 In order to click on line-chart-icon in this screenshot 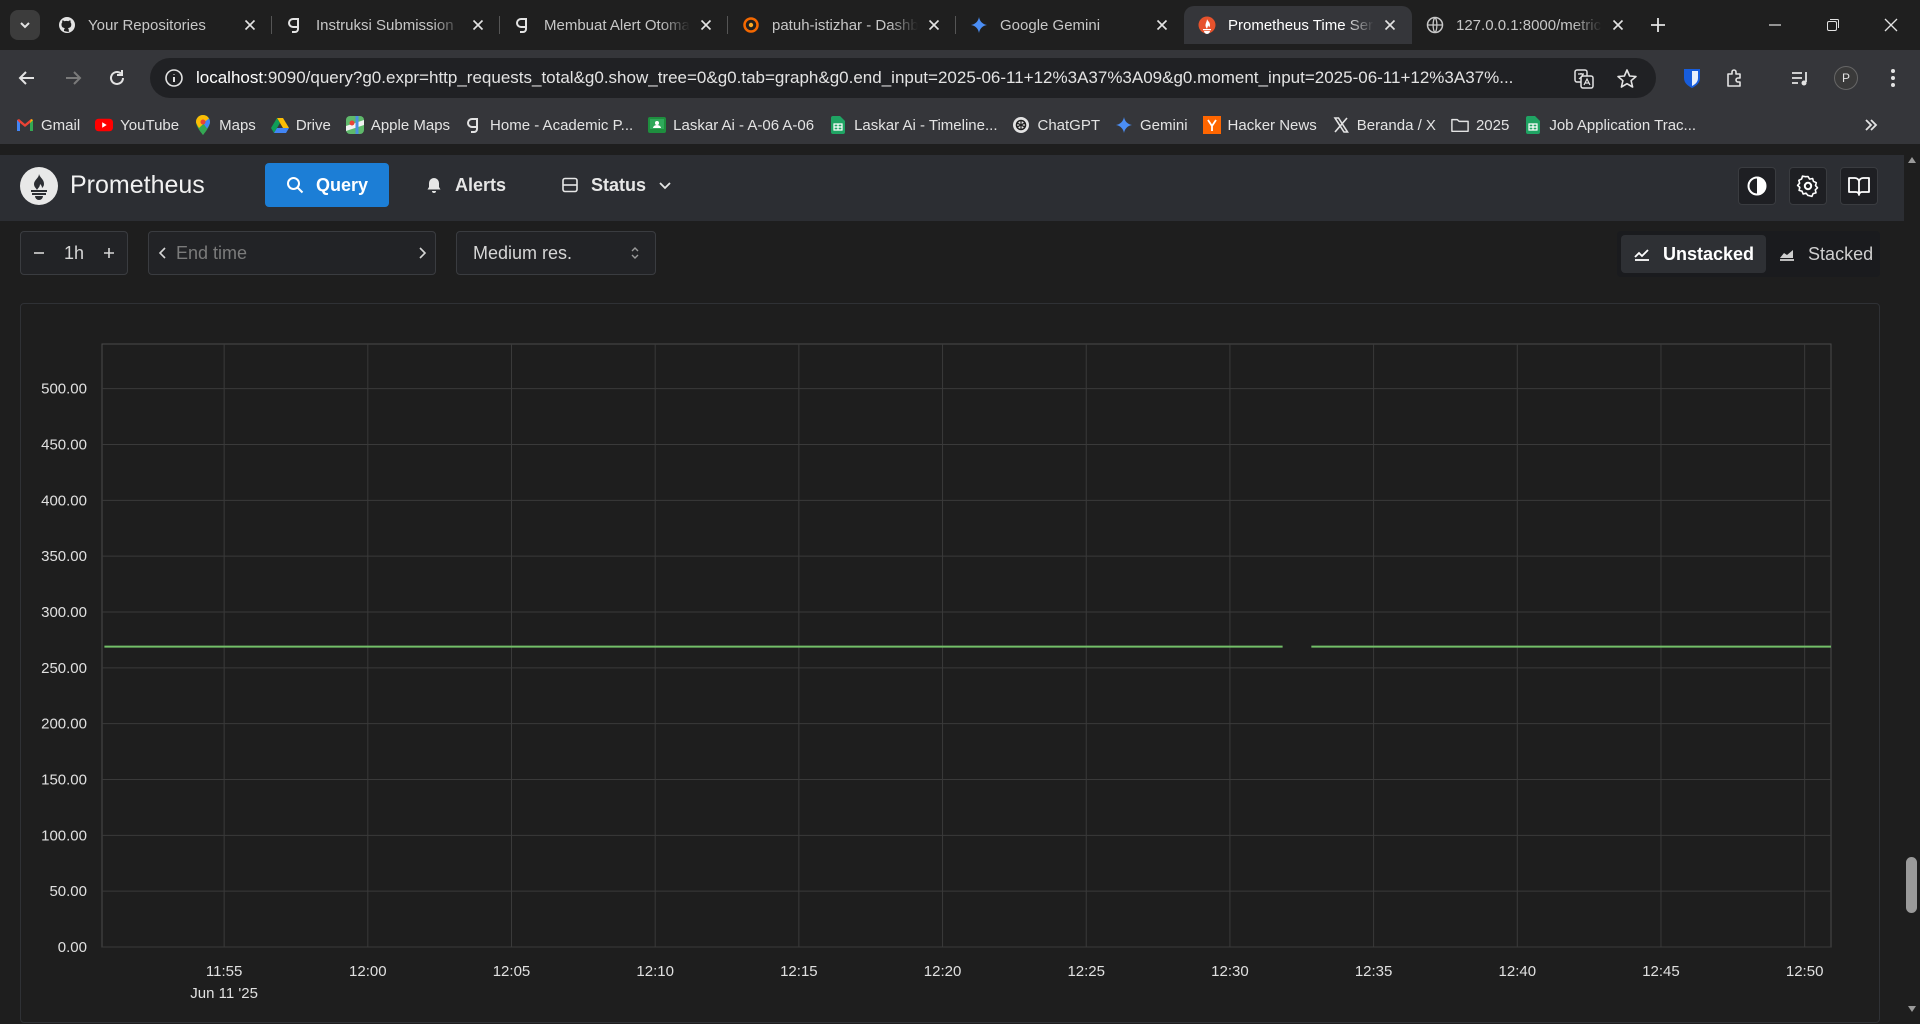, I will do `click(1641, 255)`.